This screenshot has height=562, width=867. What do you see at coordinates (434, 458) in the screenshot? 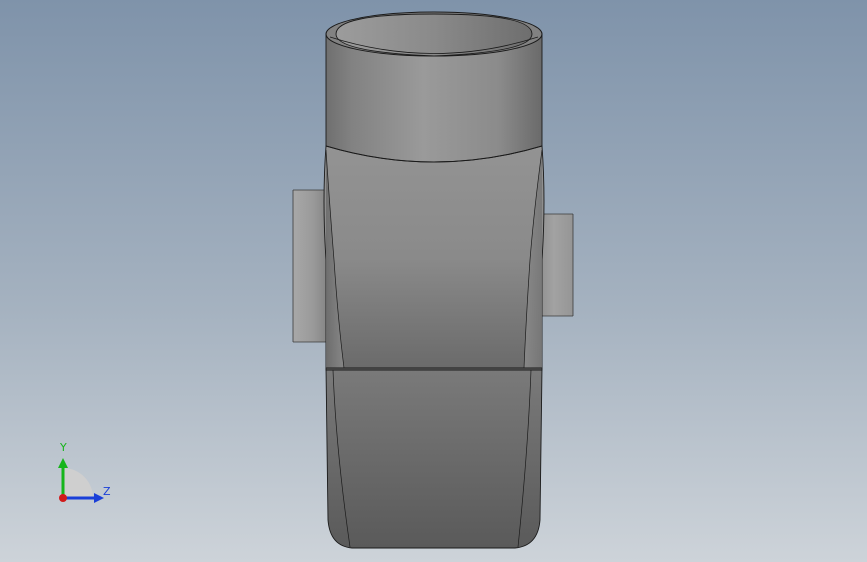
I see `lower-body` at bounding box center [434, 458].